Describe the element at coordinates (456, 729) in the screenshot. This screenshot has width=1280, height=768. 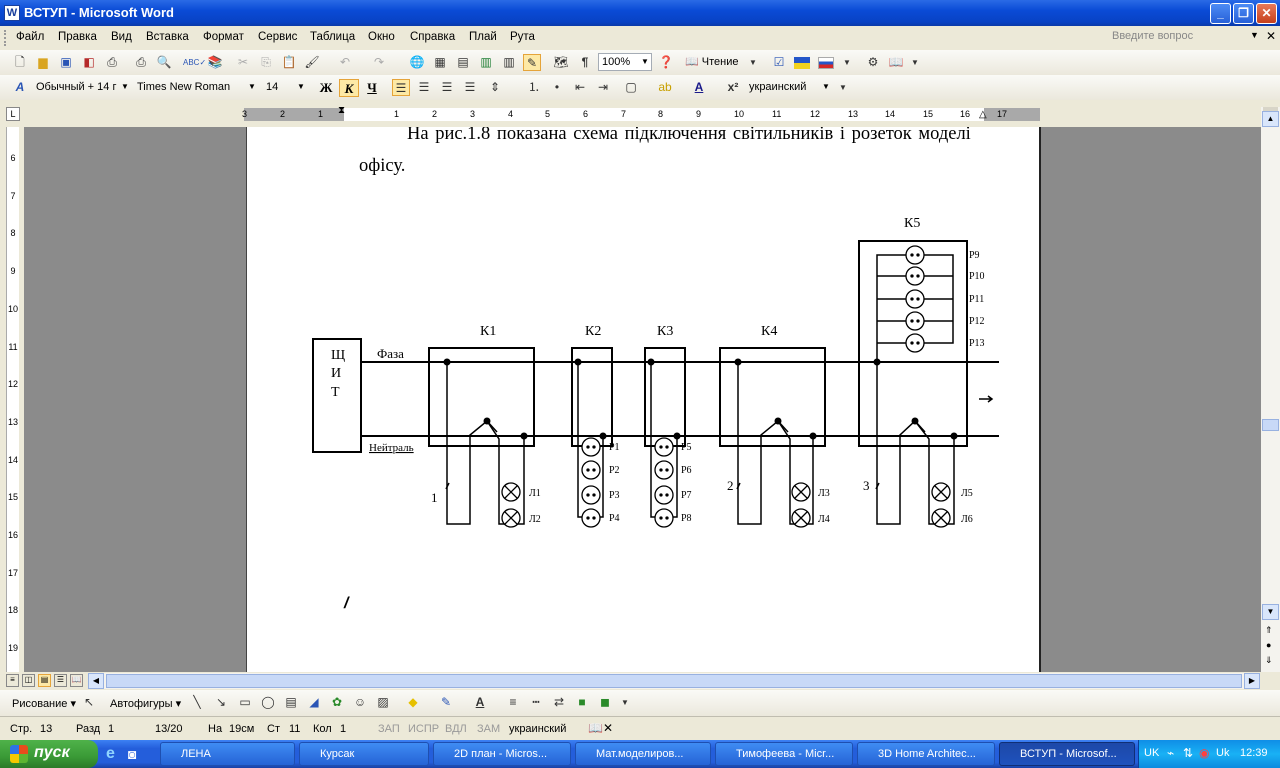
I see `status-extend: ВДЛ` at that location.